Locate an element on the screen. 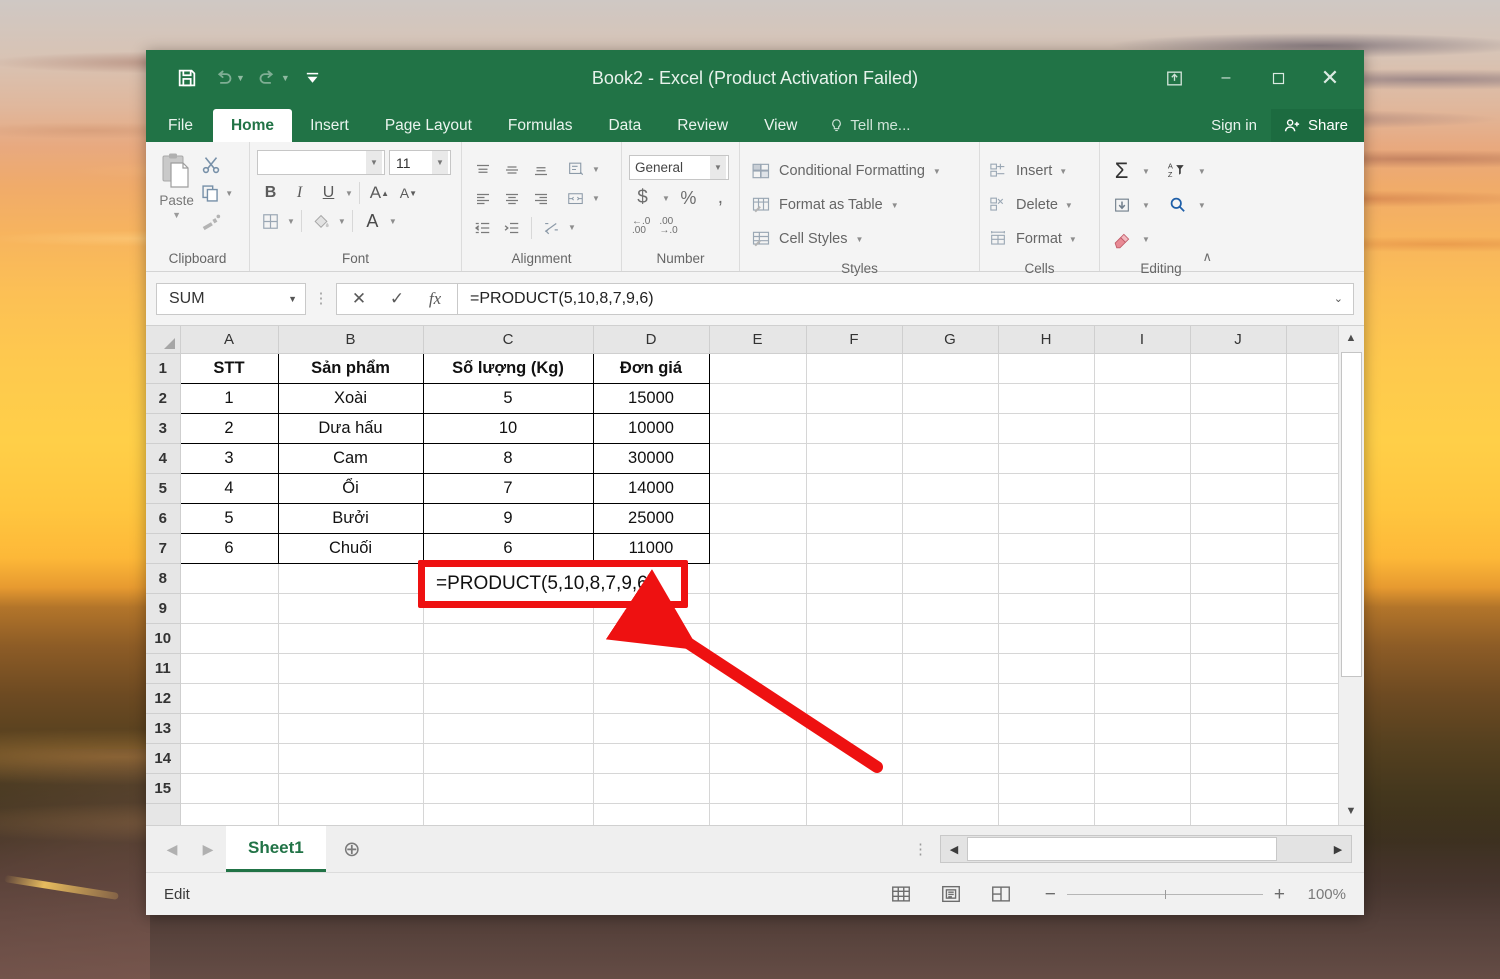 The image size is (1500, 979). cut-button is located at coordinates (221, 165).